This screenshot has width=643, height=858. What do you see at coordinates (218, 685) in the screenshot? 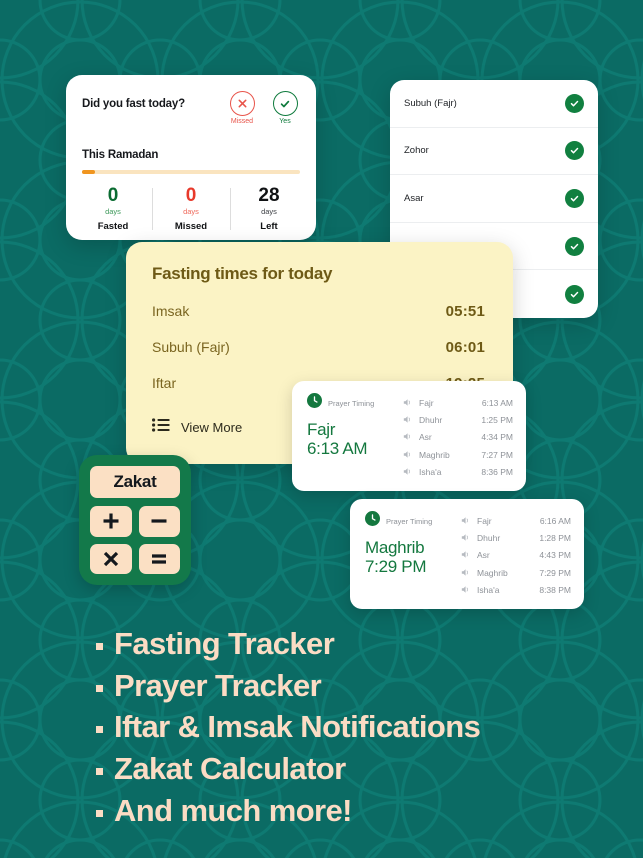
I see `feature-label: Prayer Tracker` at bounding box center [218, 685].